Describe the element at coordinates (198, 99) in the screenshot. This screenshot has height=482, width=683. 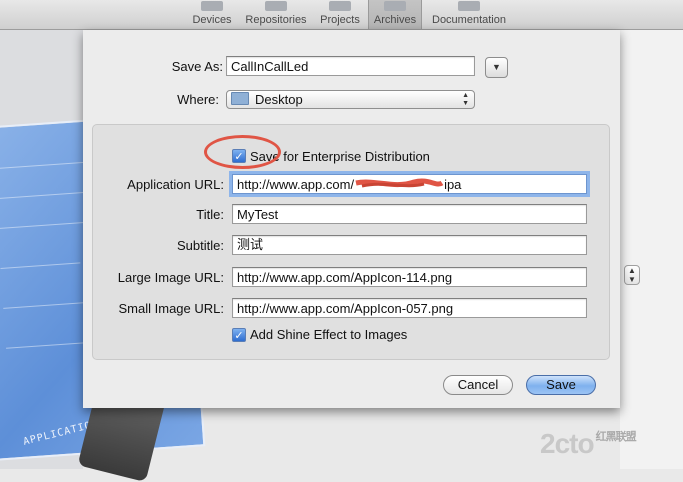
I see `where-label: Where:` at that location.